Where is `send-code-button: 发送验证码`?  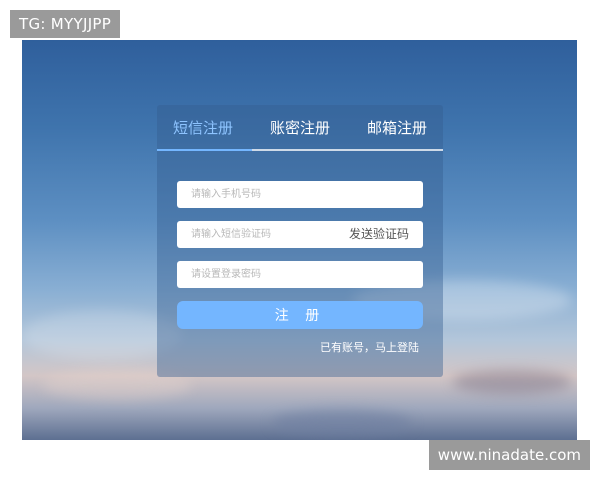 send-code-button: 发送验证码 is located at coordinates (379, 234).